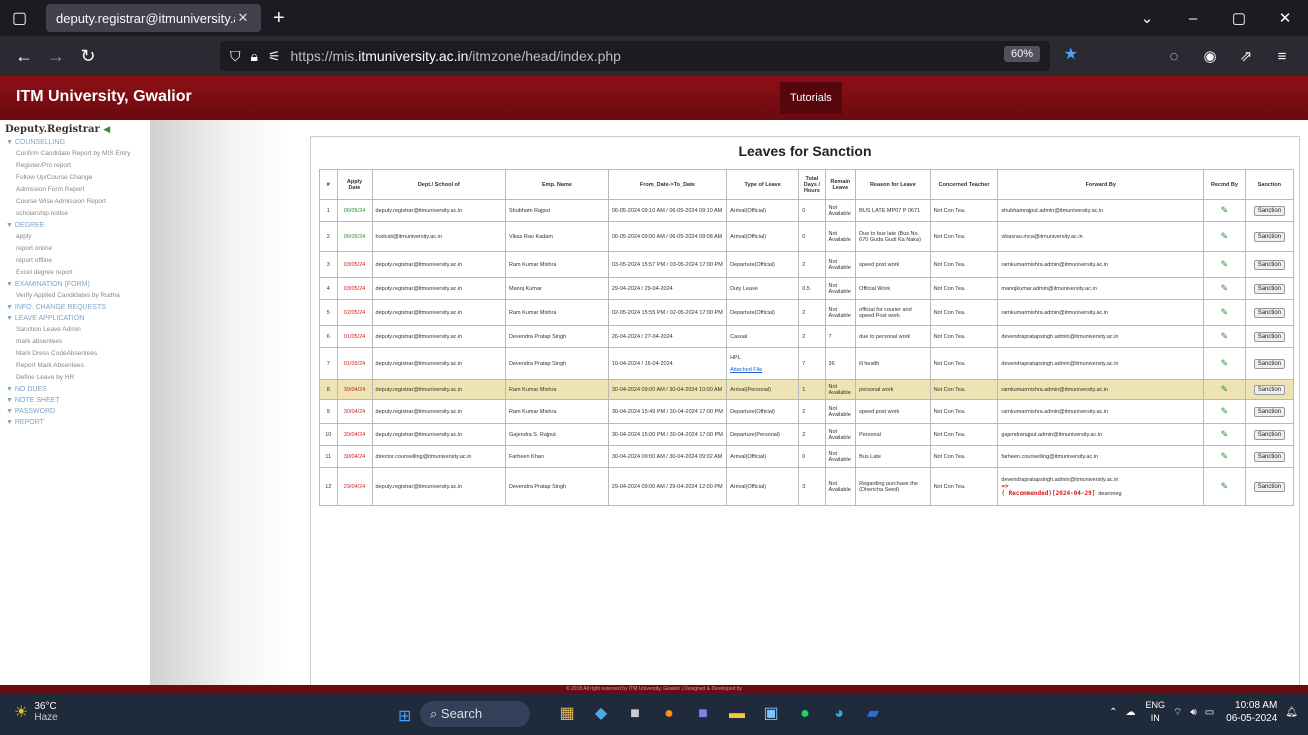 This screenshot has height=735, width=1308. What do you see at coordinates (567, 714) in the screenshot?
I see `widgets-icon: ▦` at bounding box center [567, 714].